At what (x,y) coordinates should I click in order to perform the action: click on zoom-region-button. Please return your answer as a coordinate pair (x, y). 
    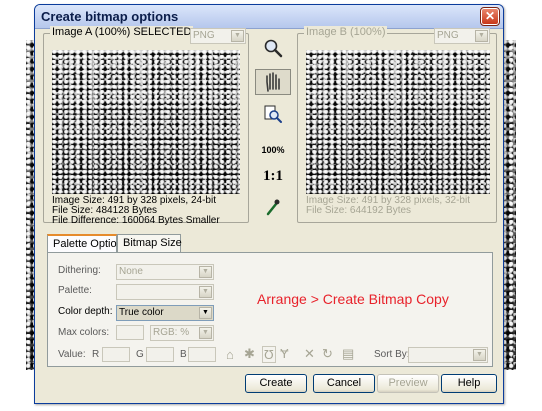
    Looking at the image, I should click on (273, 114).